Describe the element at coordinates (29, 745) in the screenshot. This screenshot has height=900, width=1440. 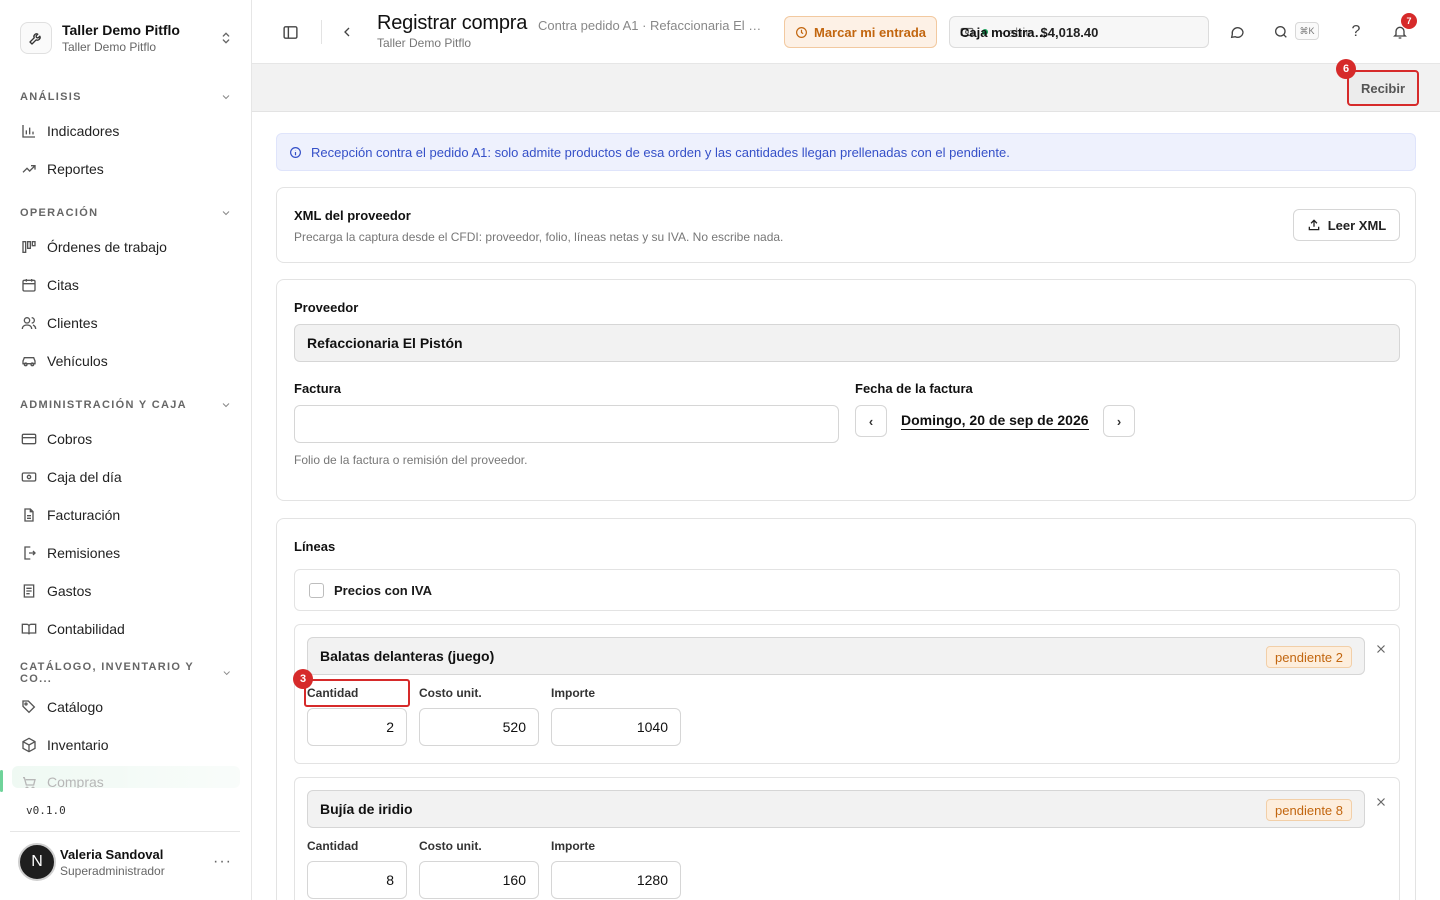
I see `box-icon` at that location.